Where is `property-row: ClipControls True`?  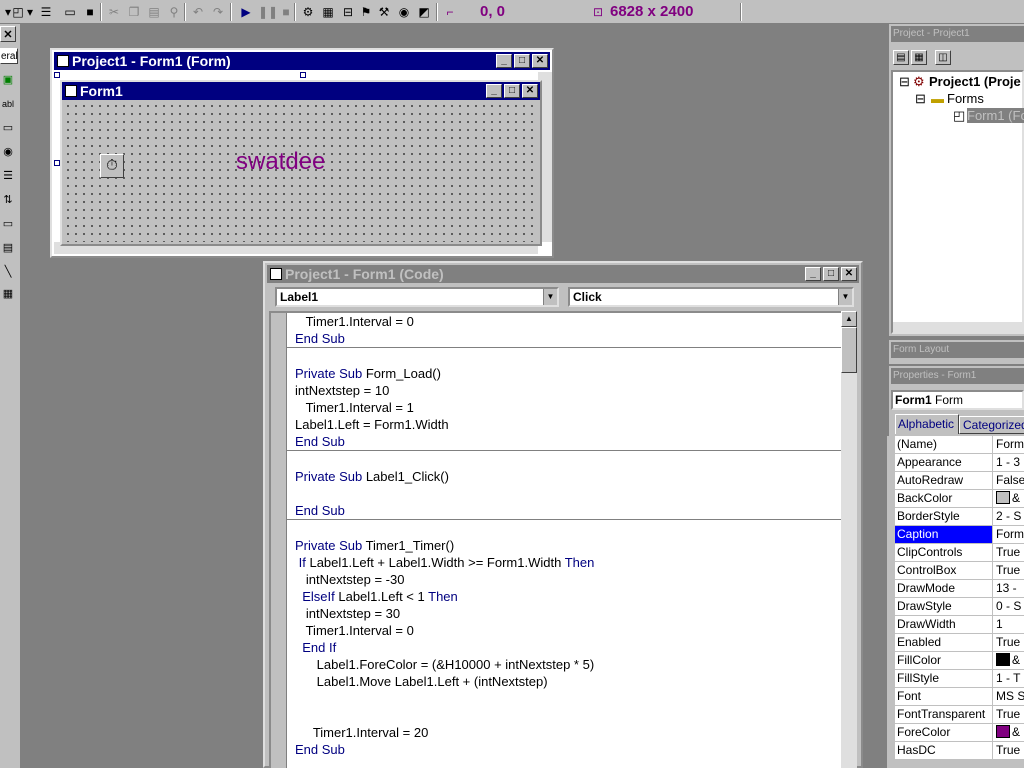
property-row: ClipControls True is located at coordinates (959, 553).